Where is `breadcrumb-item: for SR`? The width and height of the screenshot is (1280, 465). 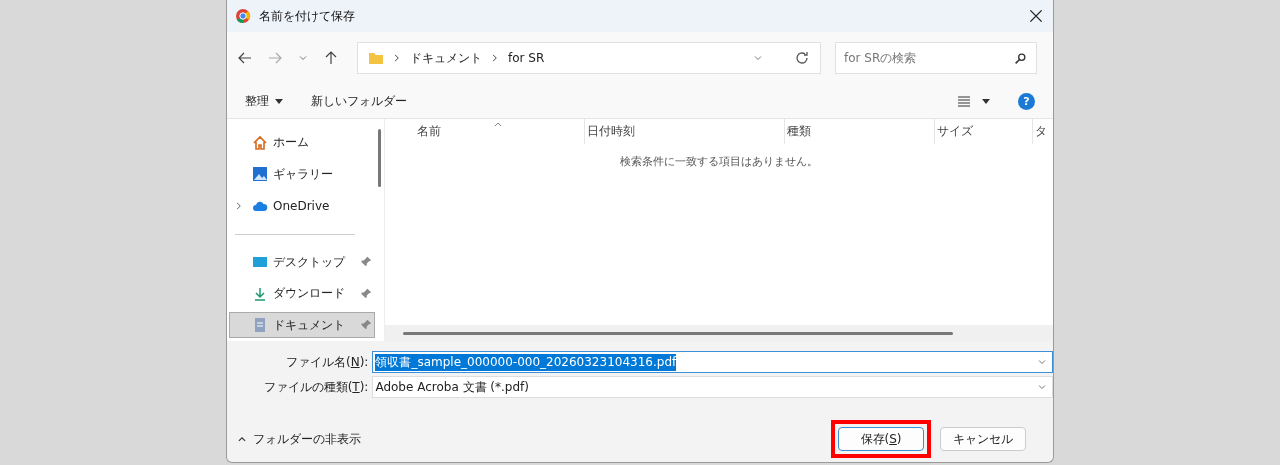 breadcrumb-item: for SR is located at coordinates (526, 58).